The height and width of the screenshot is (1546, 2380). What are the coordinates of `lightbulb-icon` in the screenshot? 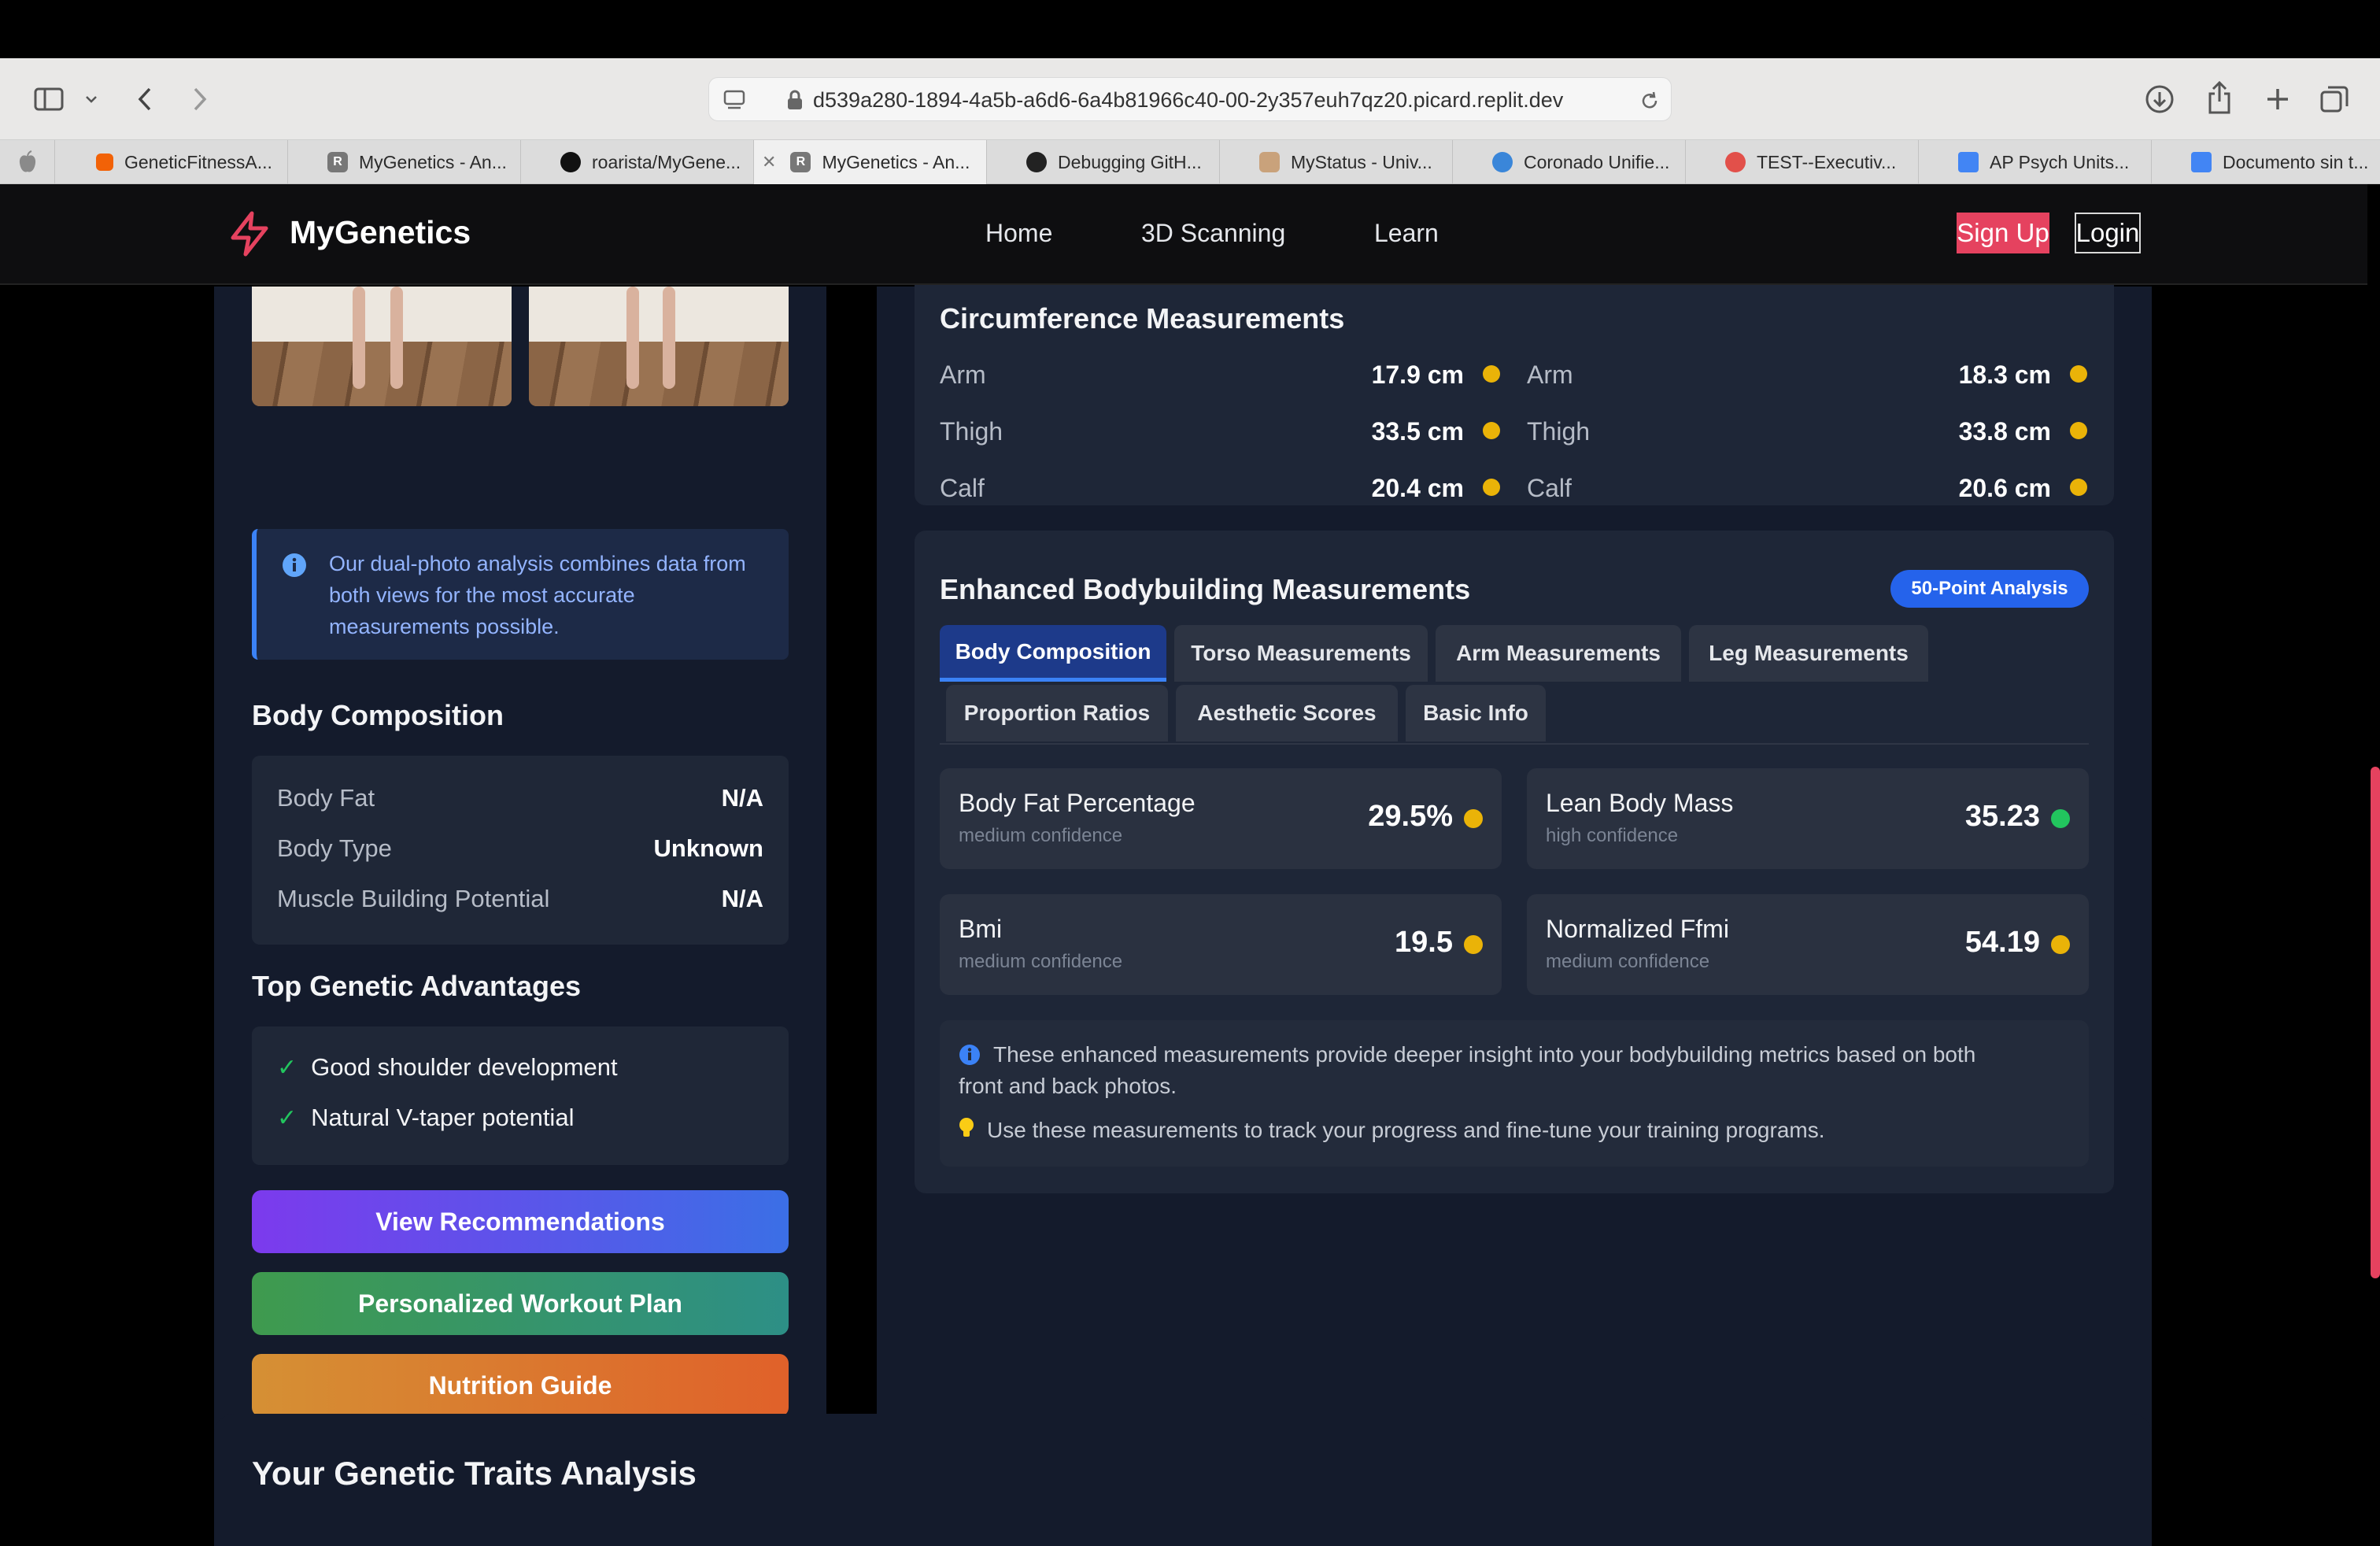 It's located at (966, 1130).